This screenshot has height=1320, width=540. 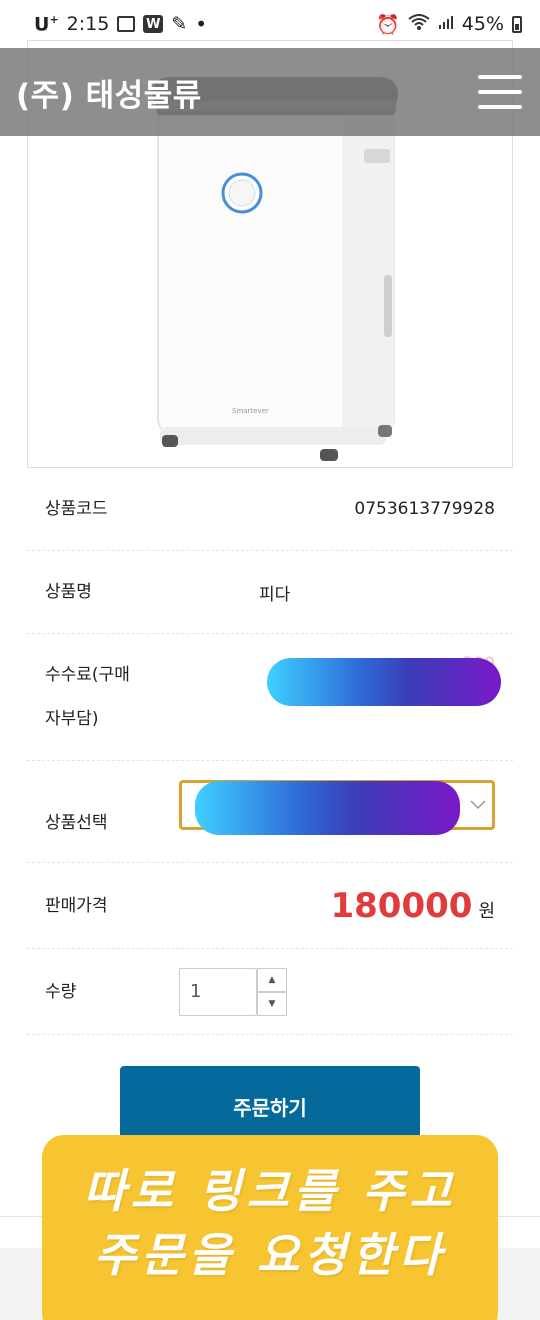 I want to click on row-quantity: 수량 1 ▲ ▼, so click(x=270, y=992).